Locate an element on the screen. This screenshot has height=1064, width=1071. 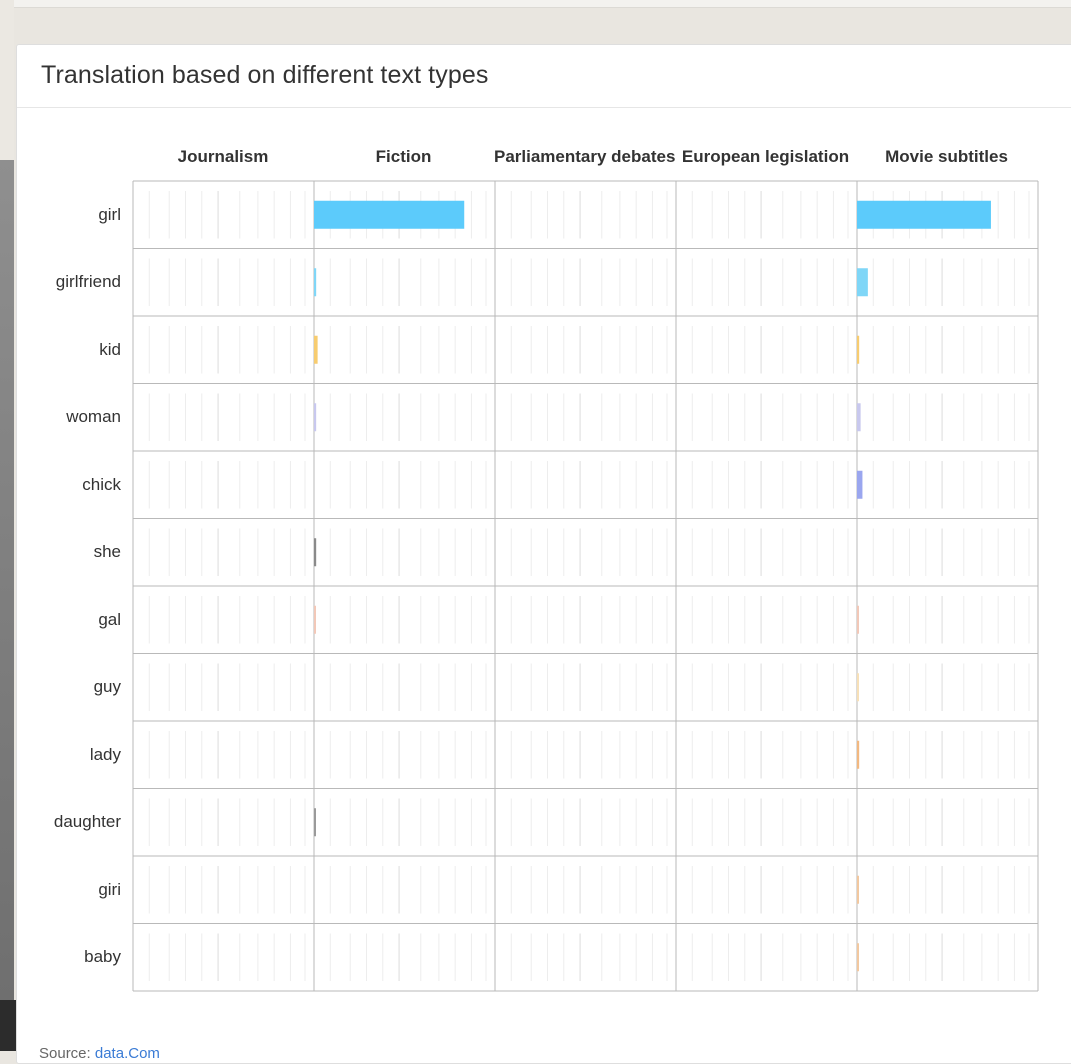
bar-girl-movie-subtitles is located at coordinates (924, 214).